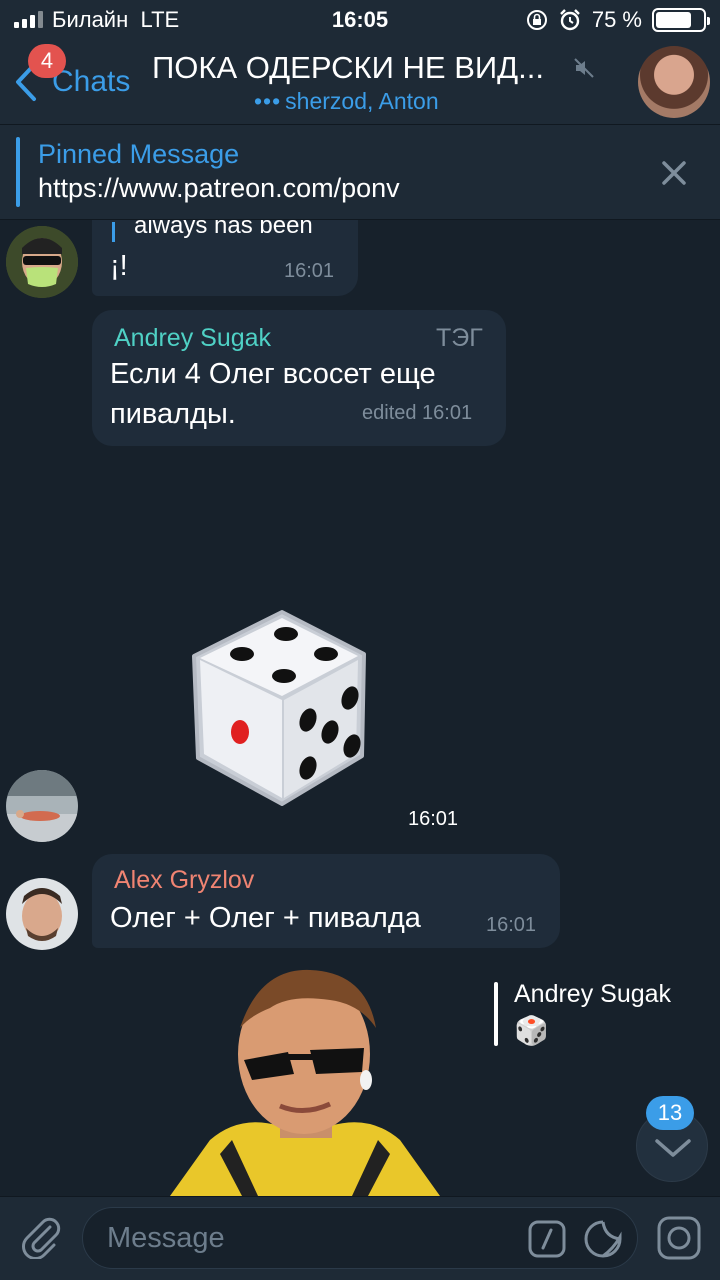 This screenshot has width=720, height=1280. What do you see at coordinates (584, 68) in the screenshot?
I see `muted-icon` at bounding box center [584, 68].